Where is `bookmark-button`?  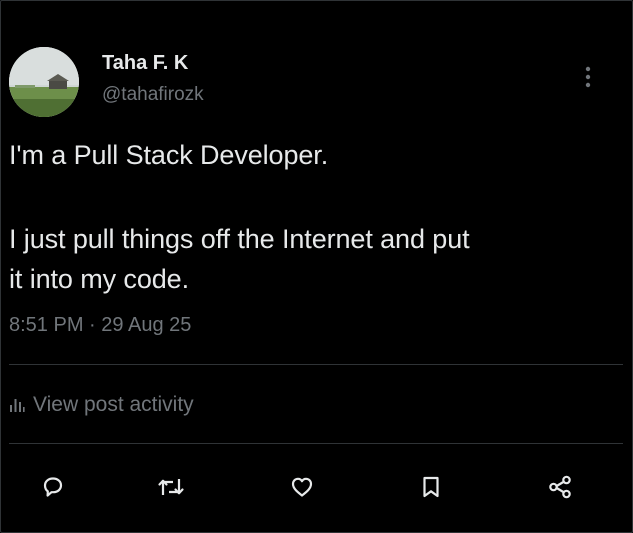 bookmark-button is located at coordinates (431, 487).